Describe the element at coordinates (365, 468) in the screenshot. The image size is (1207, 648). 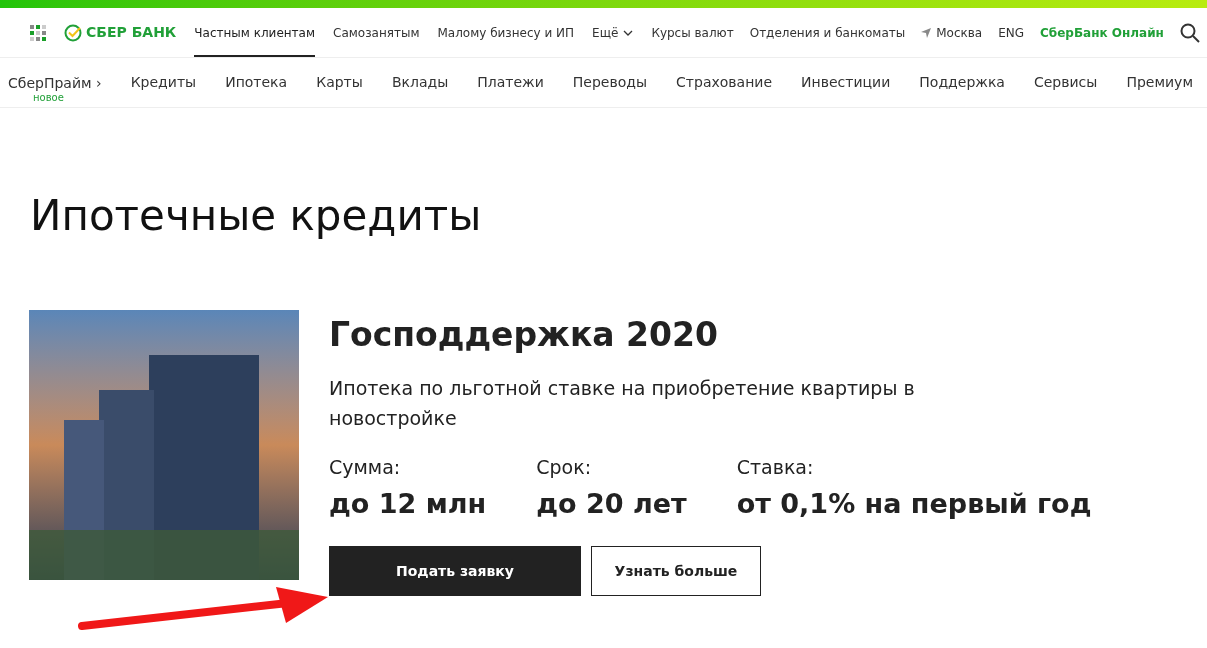
I see `fact-label: Сумма:` at that location.